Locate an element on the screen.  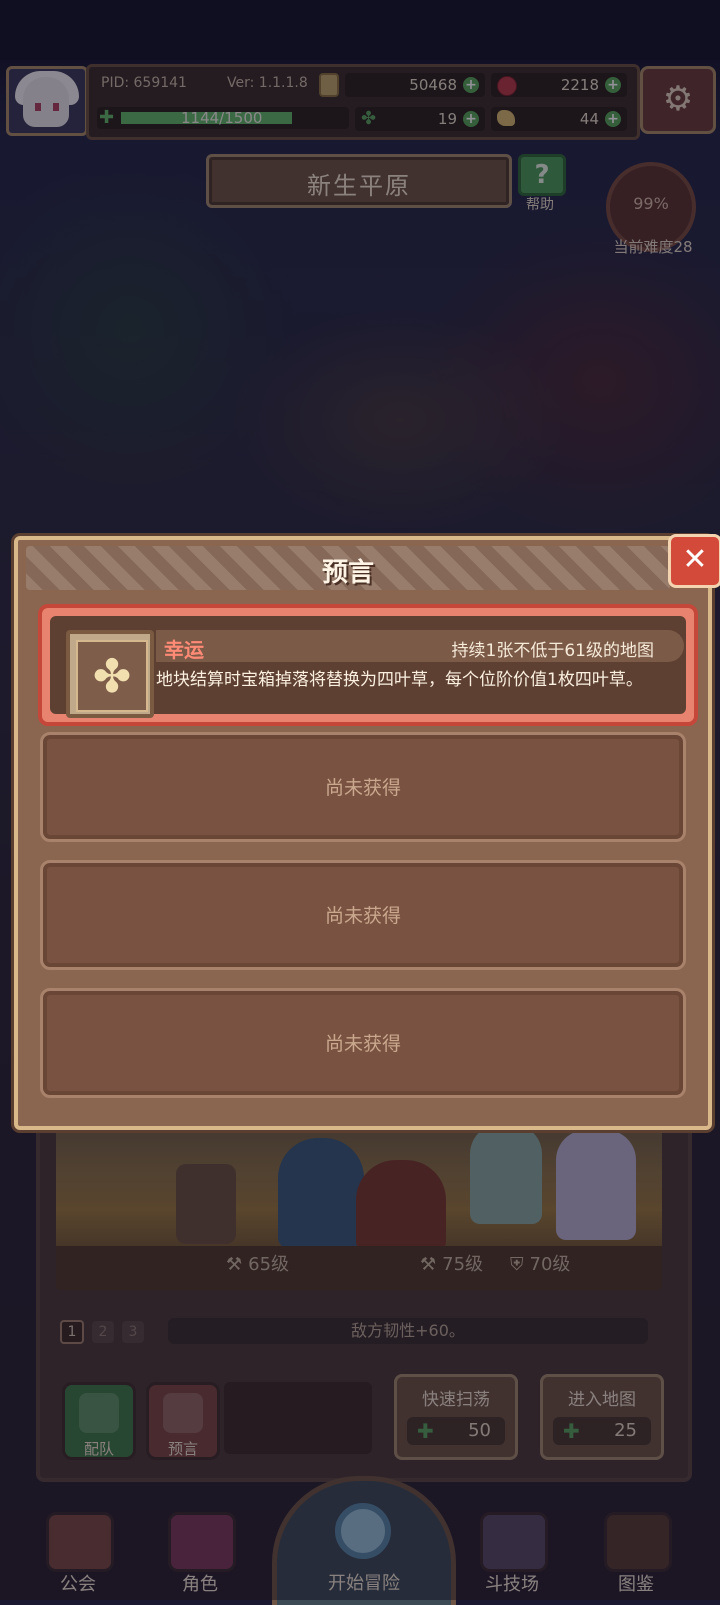
prophecy-icon-frame: ✤ is located at coordinates (110, 674).